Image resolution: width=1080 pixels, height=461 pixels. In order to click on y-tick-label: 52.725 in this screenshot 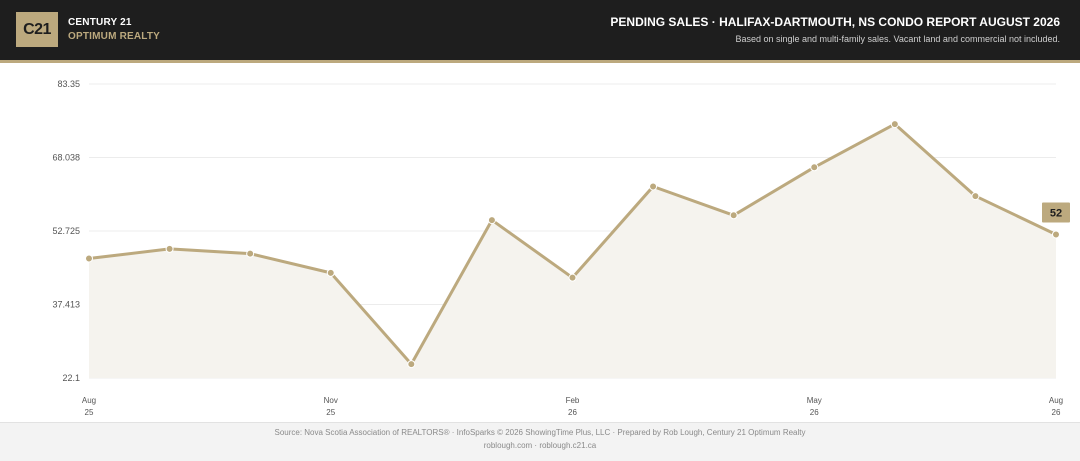, I will do `click(66, 231)`.